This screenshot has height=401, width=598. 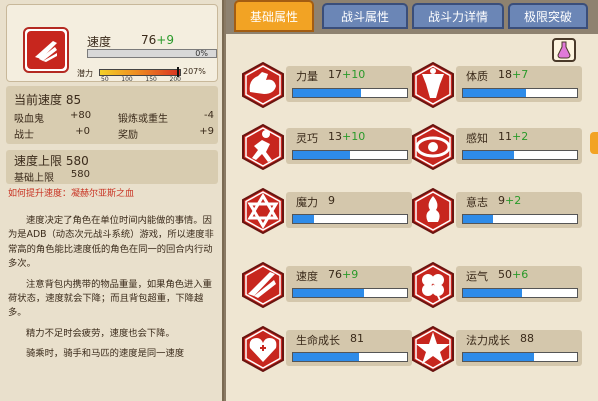 I want to click on tab-bar: 基础属性 战斗属性 战斗力详情 极限突破, so click(x=412, y=17).